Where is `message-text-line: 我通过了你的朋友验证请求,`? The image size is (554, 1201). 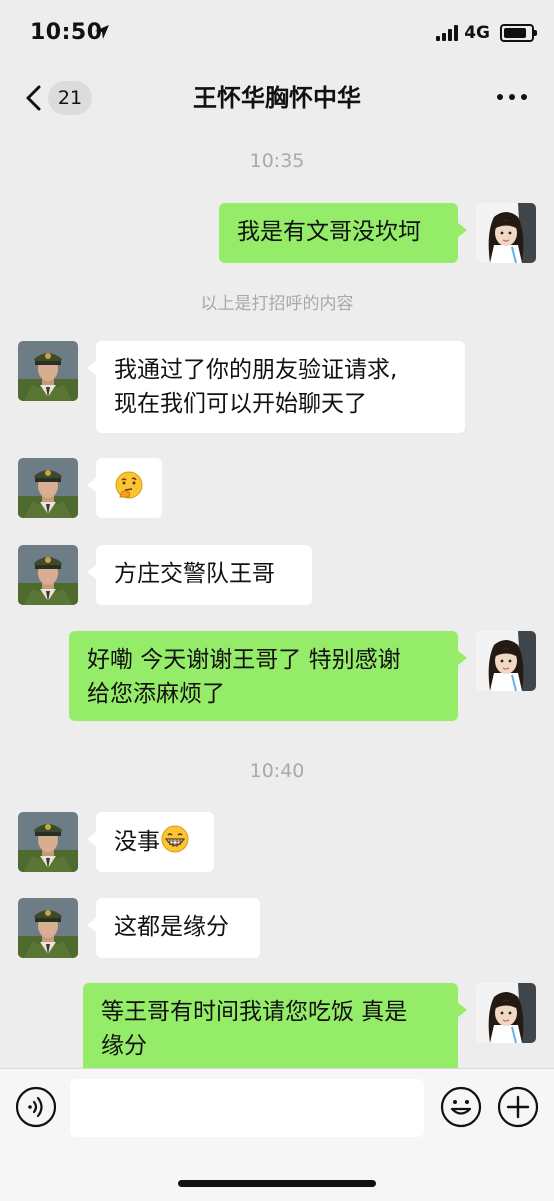
message-text-line: 我通过了你的朋友验证请求, is located at coordinates (256, 370).